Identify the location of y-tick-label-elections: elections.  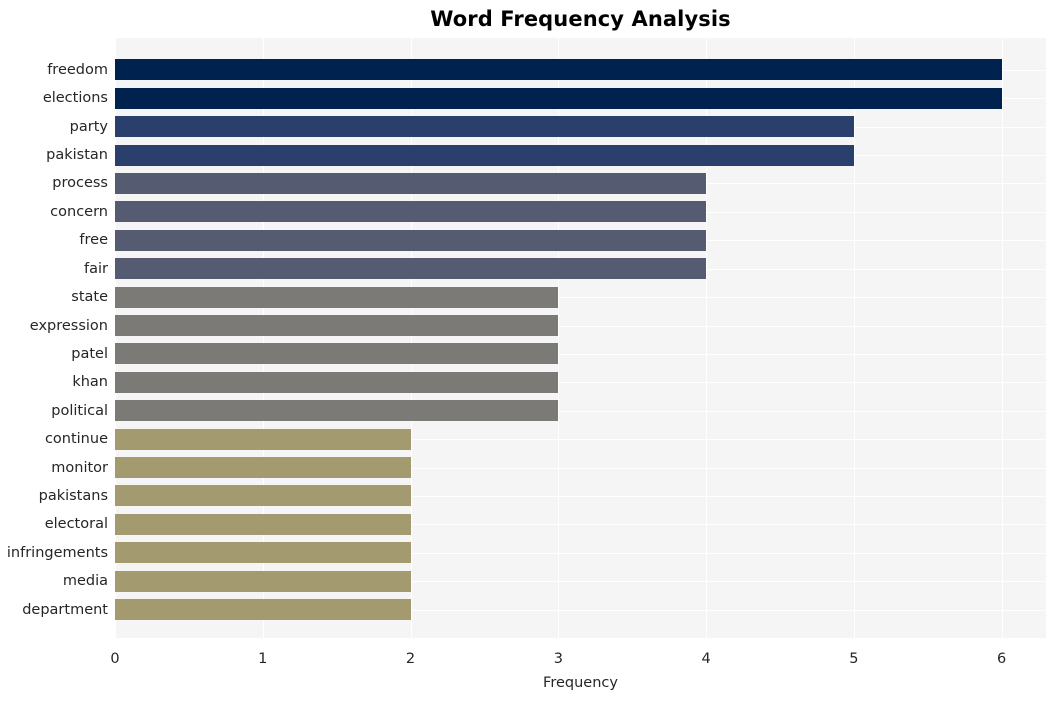
(75, 98).